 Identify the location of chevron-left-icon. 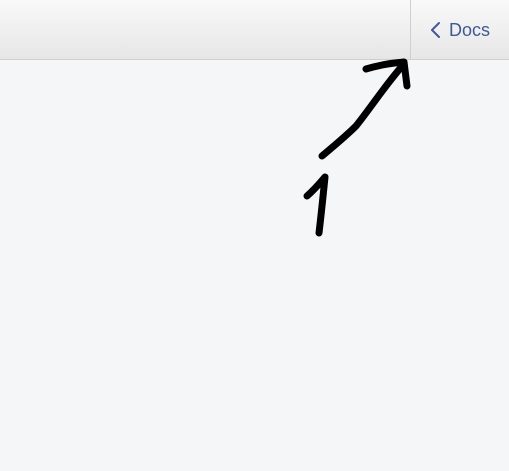
(435, 30).